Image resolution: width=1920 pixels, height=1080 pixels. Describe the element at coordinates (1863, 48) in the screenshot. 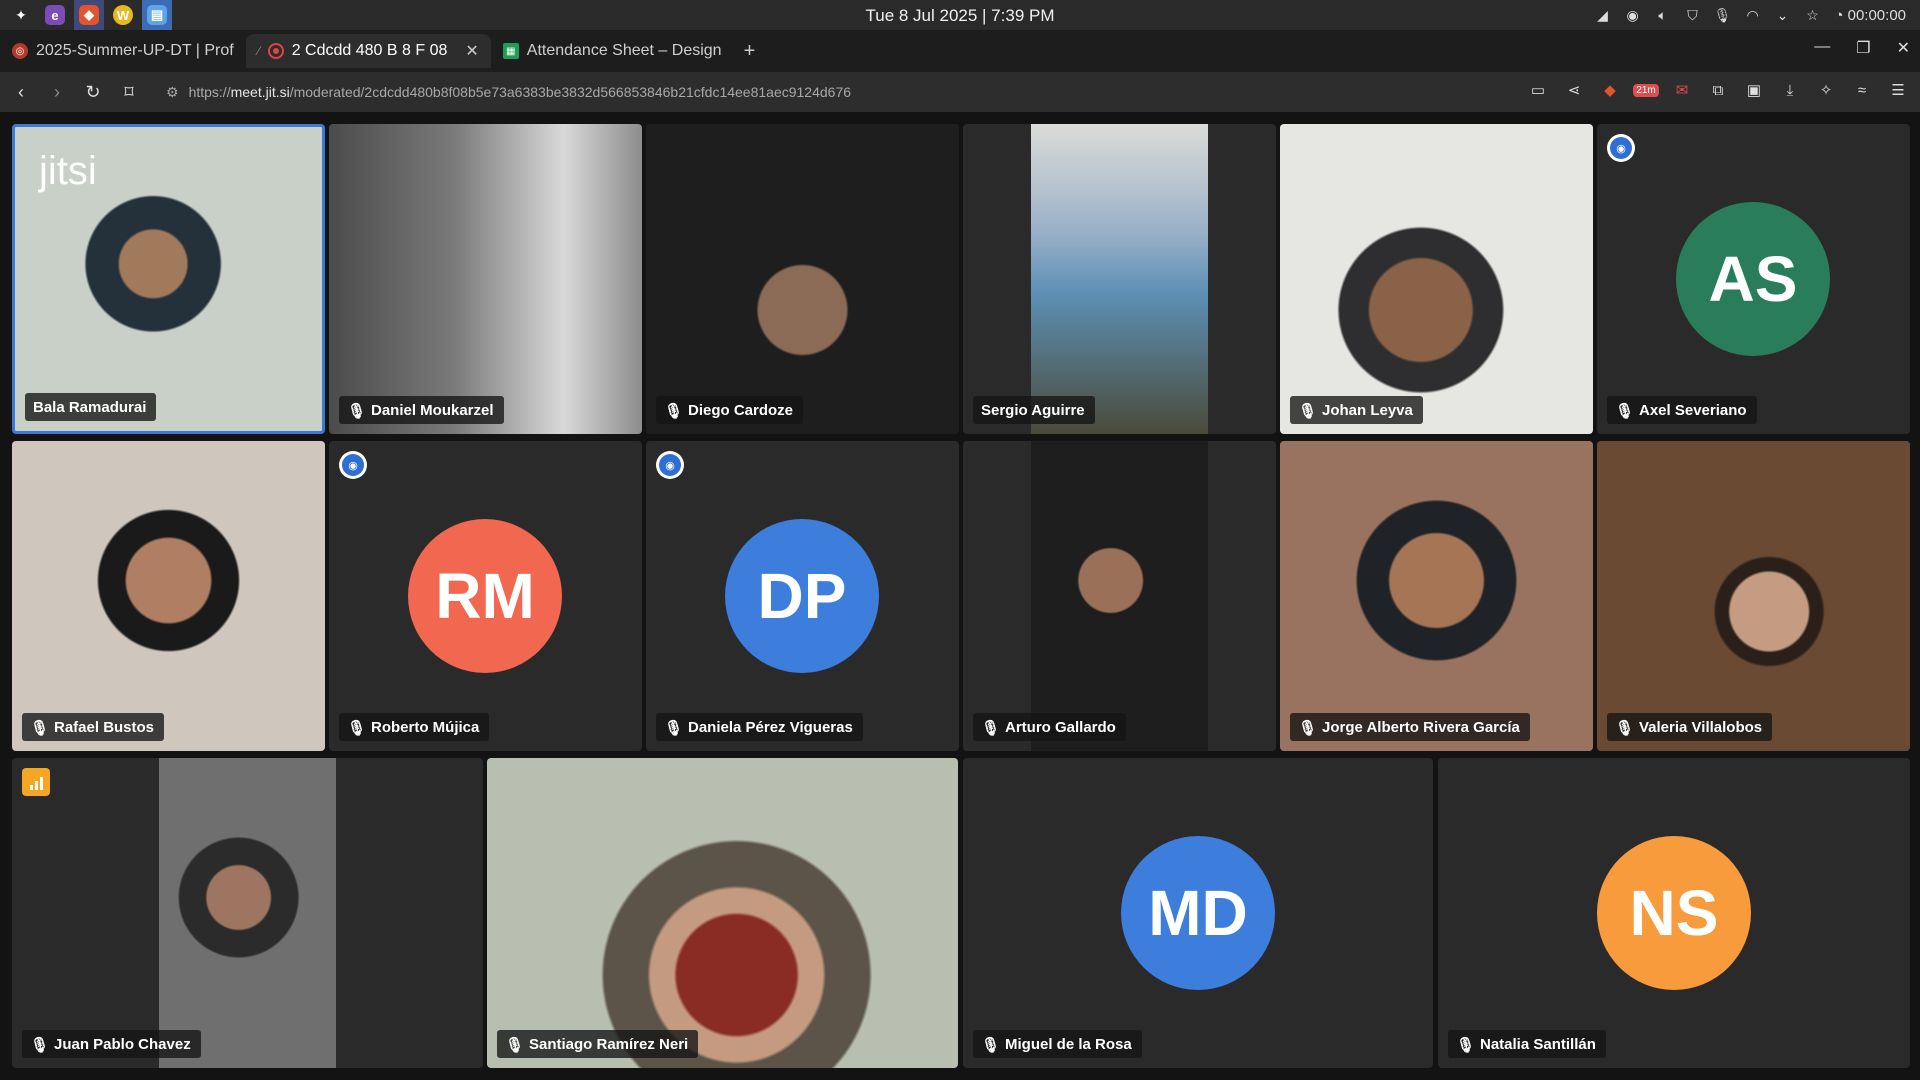

I see `maximize-icon: ❐` at that location.